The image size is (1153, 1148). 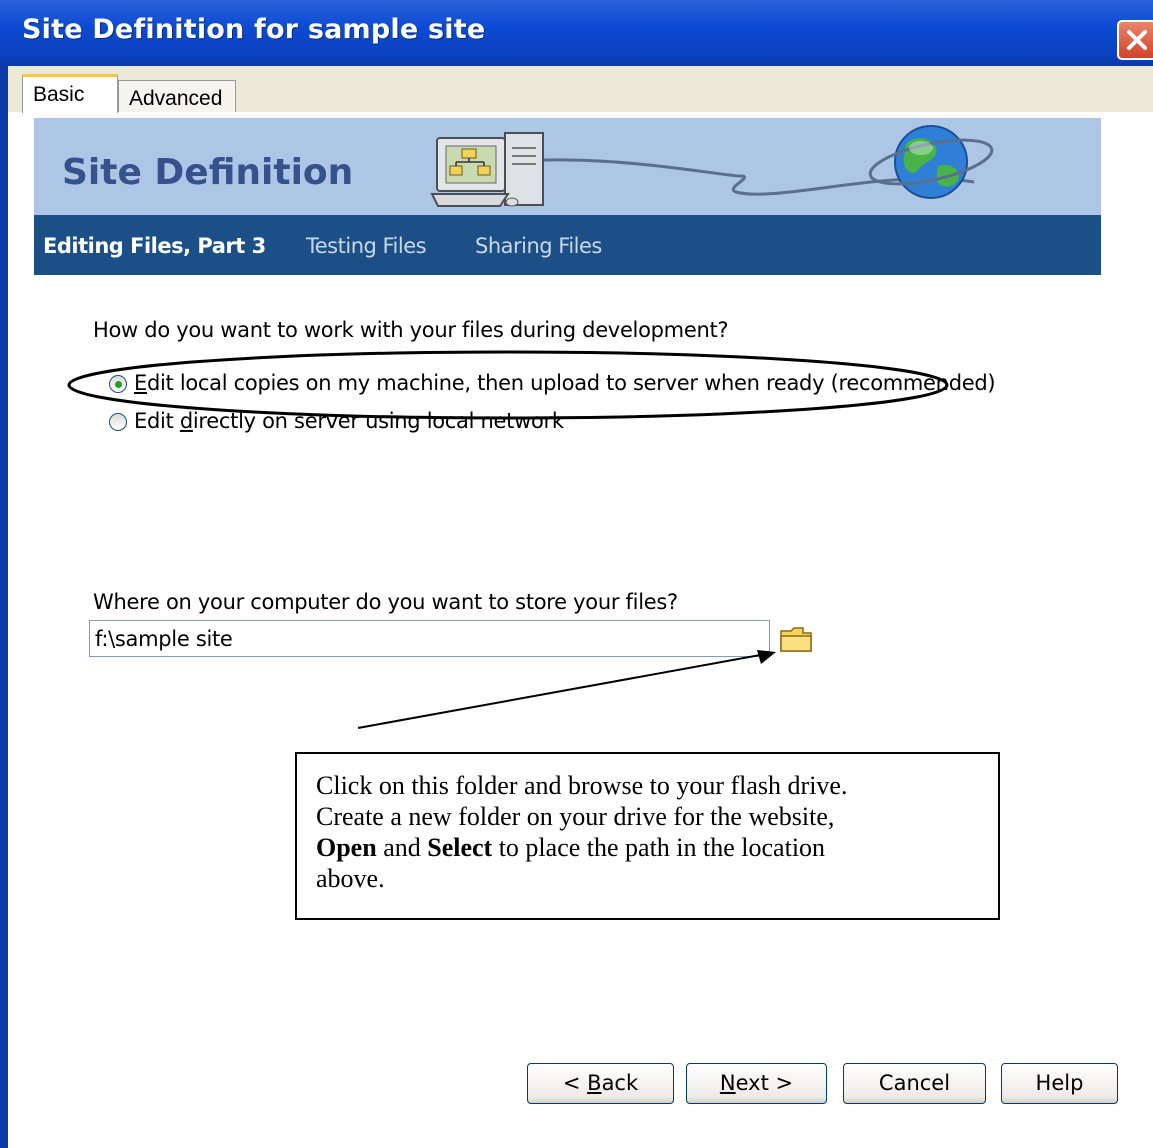 What do you see at coordinates (350, 878) in the screenshot?
I see `callout-line: above.` at bounding box center [350, 878].